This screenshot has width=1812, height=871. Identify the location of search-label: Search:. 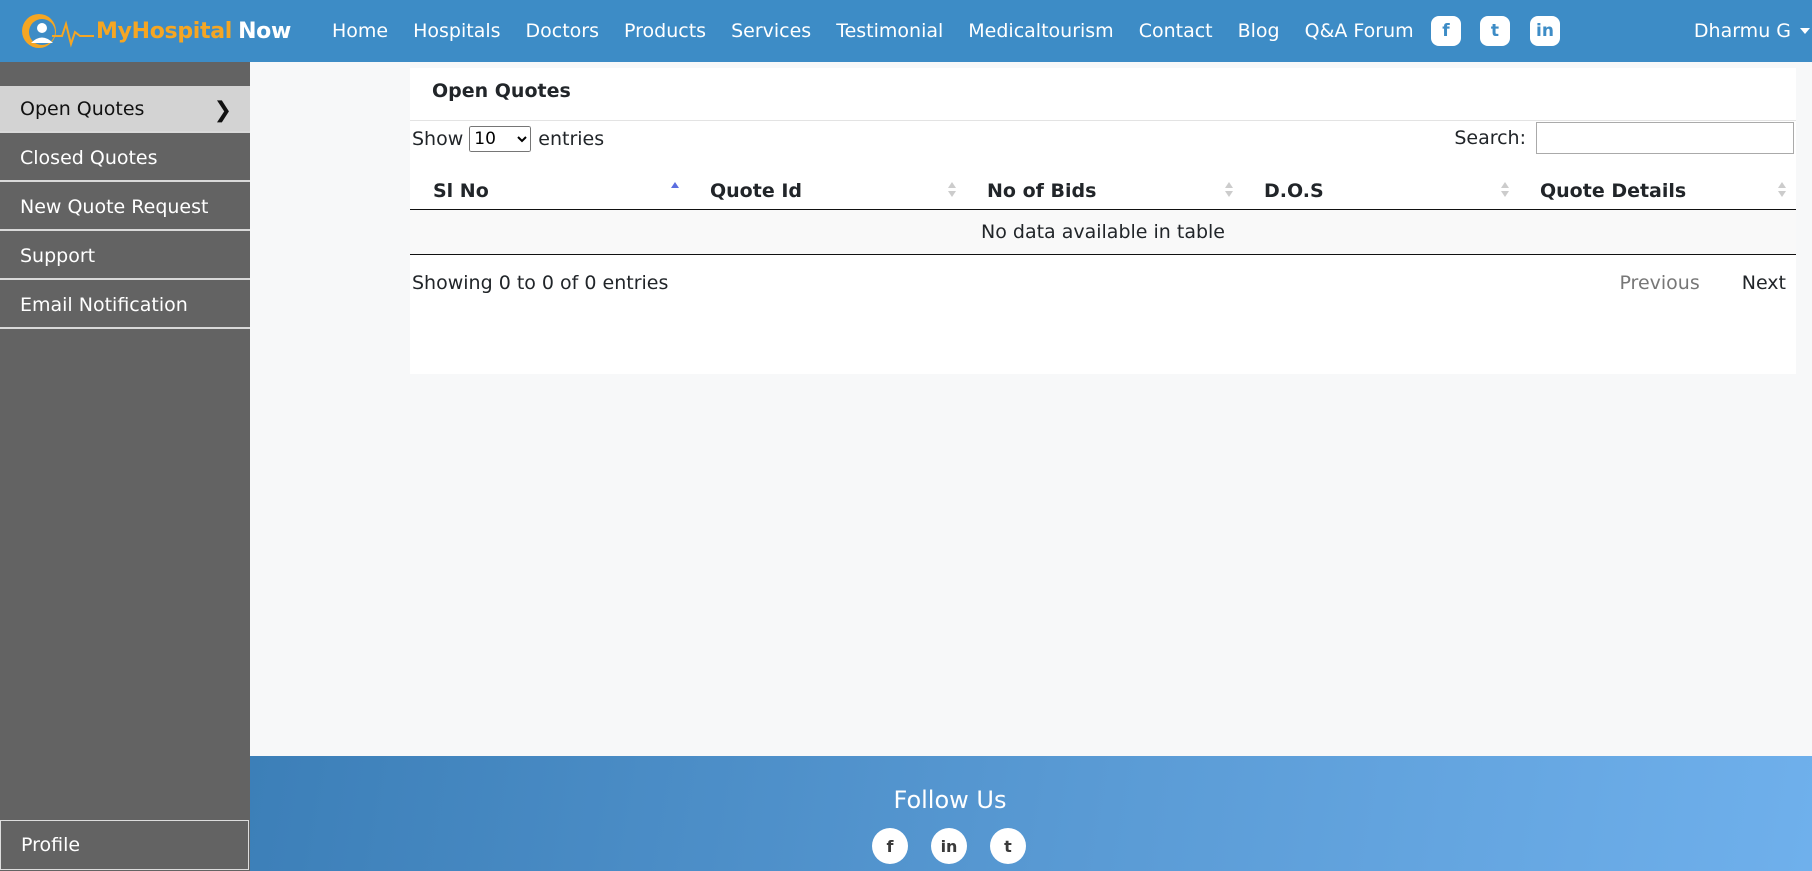
(1490, 138).